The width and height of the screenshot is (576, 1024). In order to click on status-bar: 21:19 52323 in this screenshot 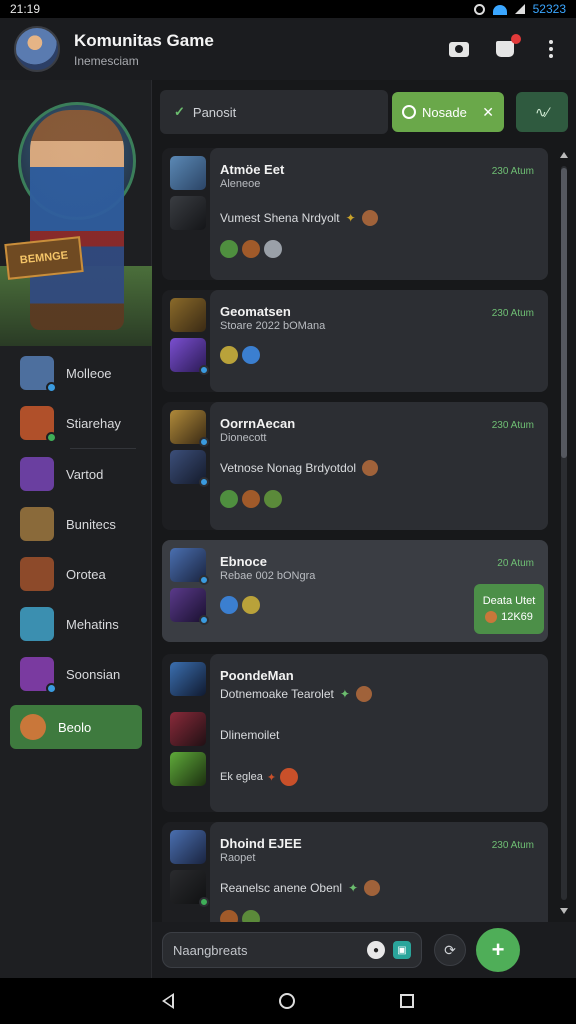, I will do `click(288, 9)`.